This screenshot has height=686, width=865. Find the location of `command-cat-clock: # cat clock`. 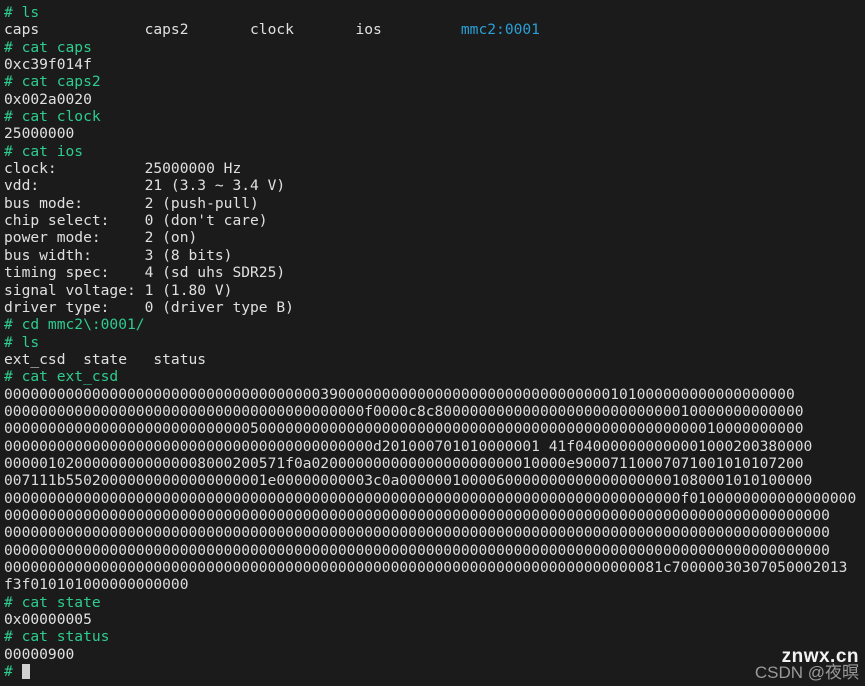

command-cat-clock: # cat clock is located at coordinates (52, 117).